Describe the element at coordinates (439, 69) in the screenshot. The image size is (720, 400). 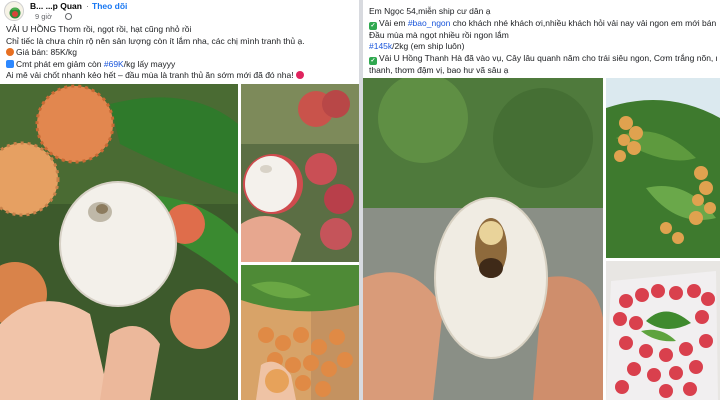
I see `post-line: thanh, thơm đậm vị, bao hư vã sâu ạ` at that location.